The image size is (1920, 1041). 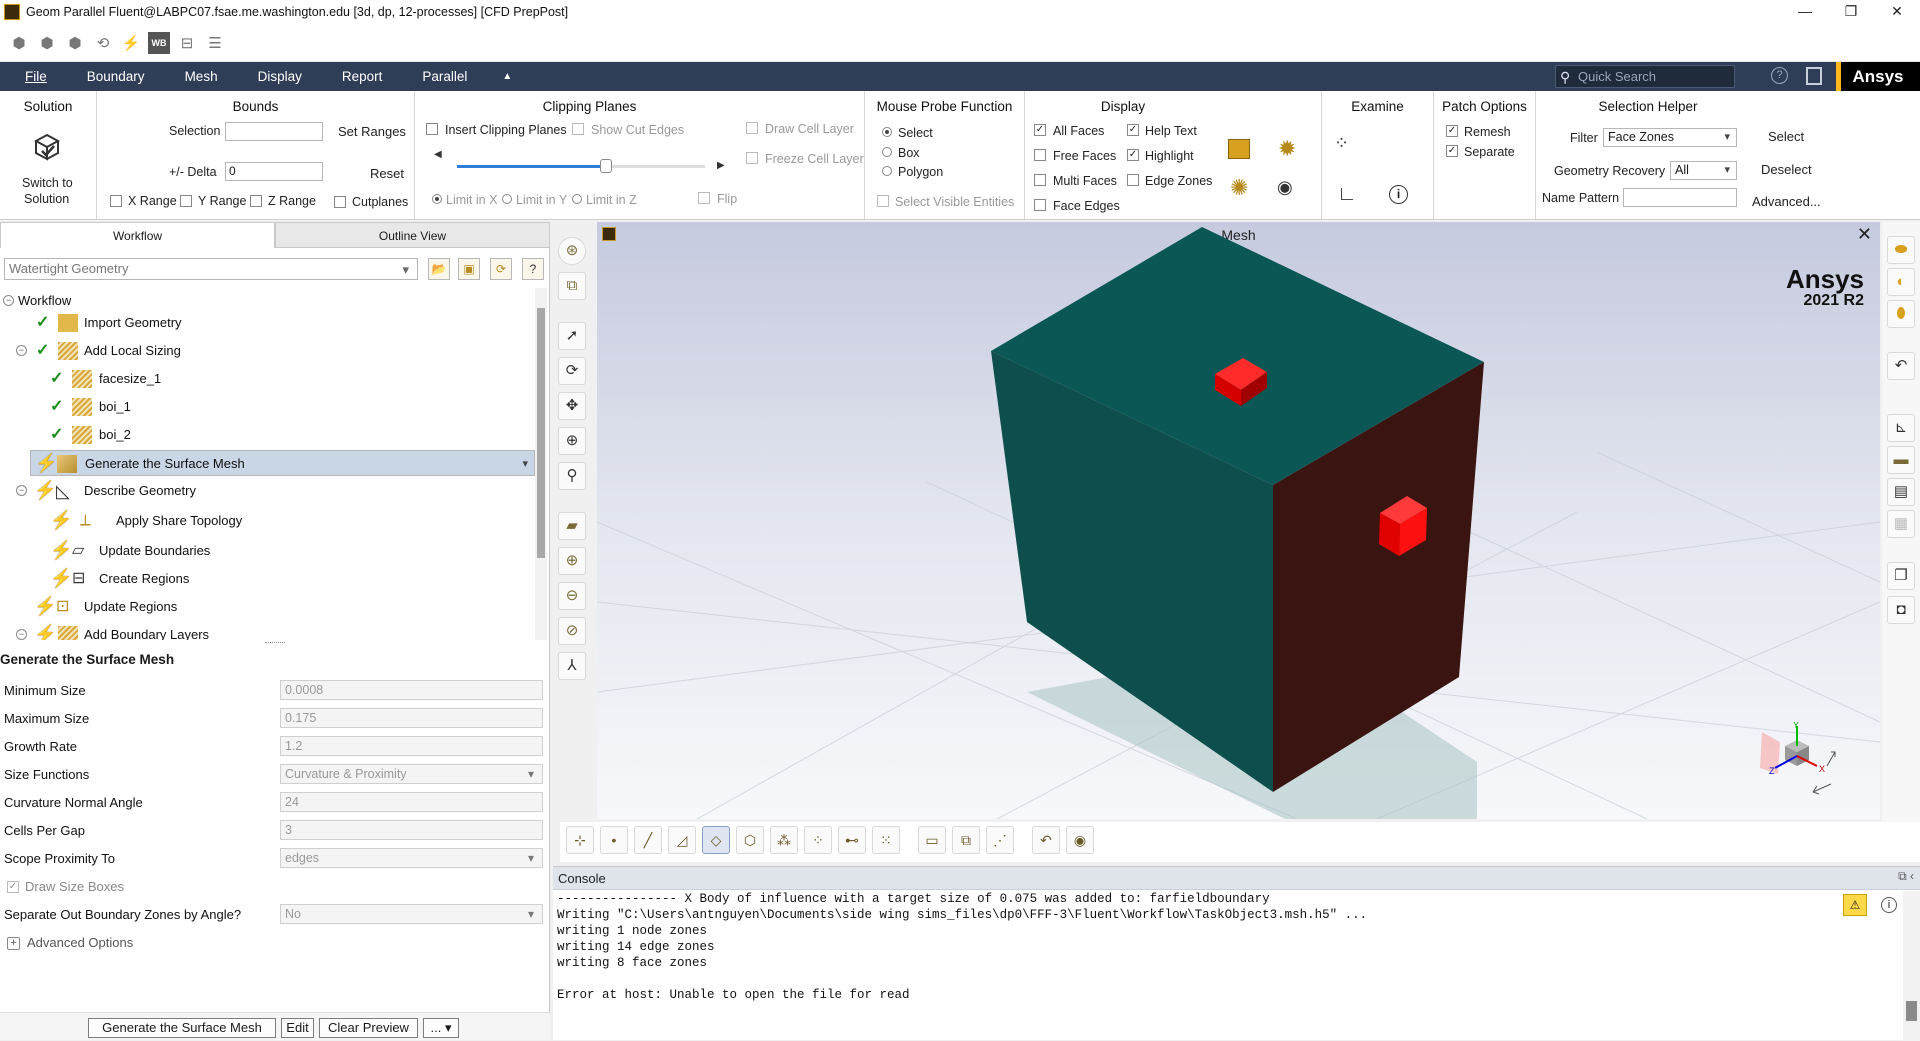 I want to click on select-face-icon: ◿, so click(x=682, y=840).